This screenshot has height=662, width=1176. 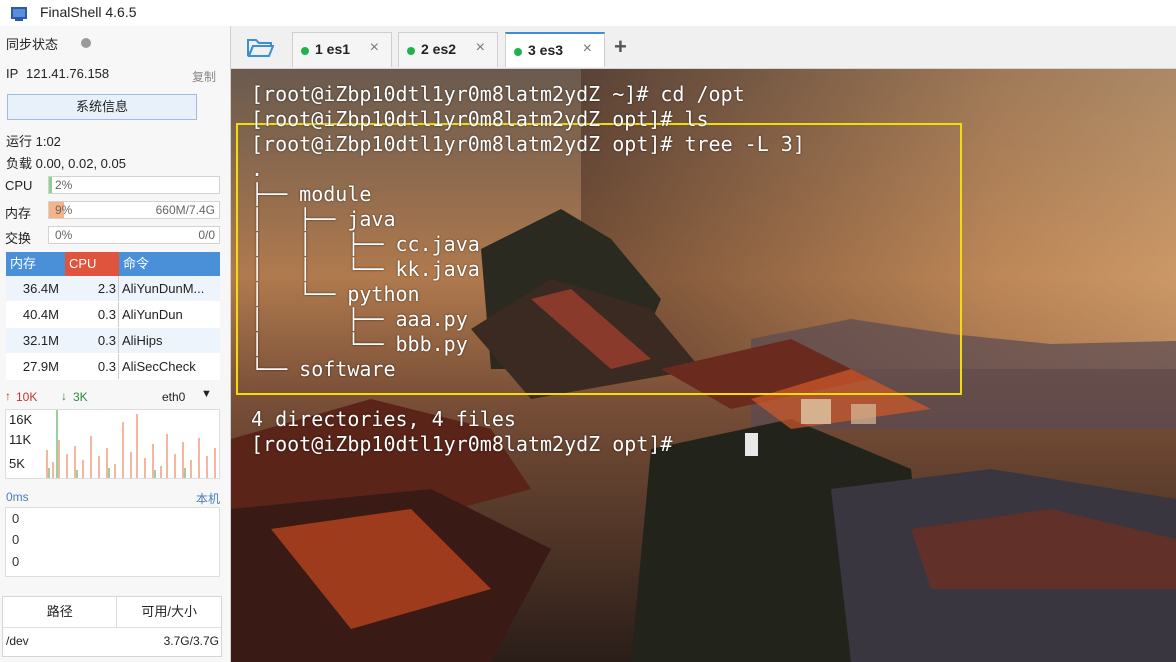 I want to click on cpu-label: CPU, so click(x=19, y=185).